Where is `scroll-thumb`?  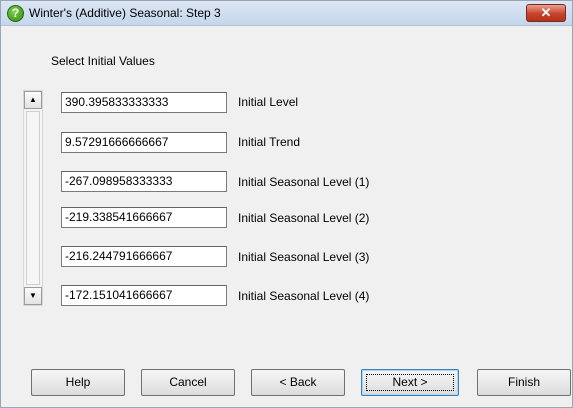 scroll-thumb is located at coordinates (33, 198).